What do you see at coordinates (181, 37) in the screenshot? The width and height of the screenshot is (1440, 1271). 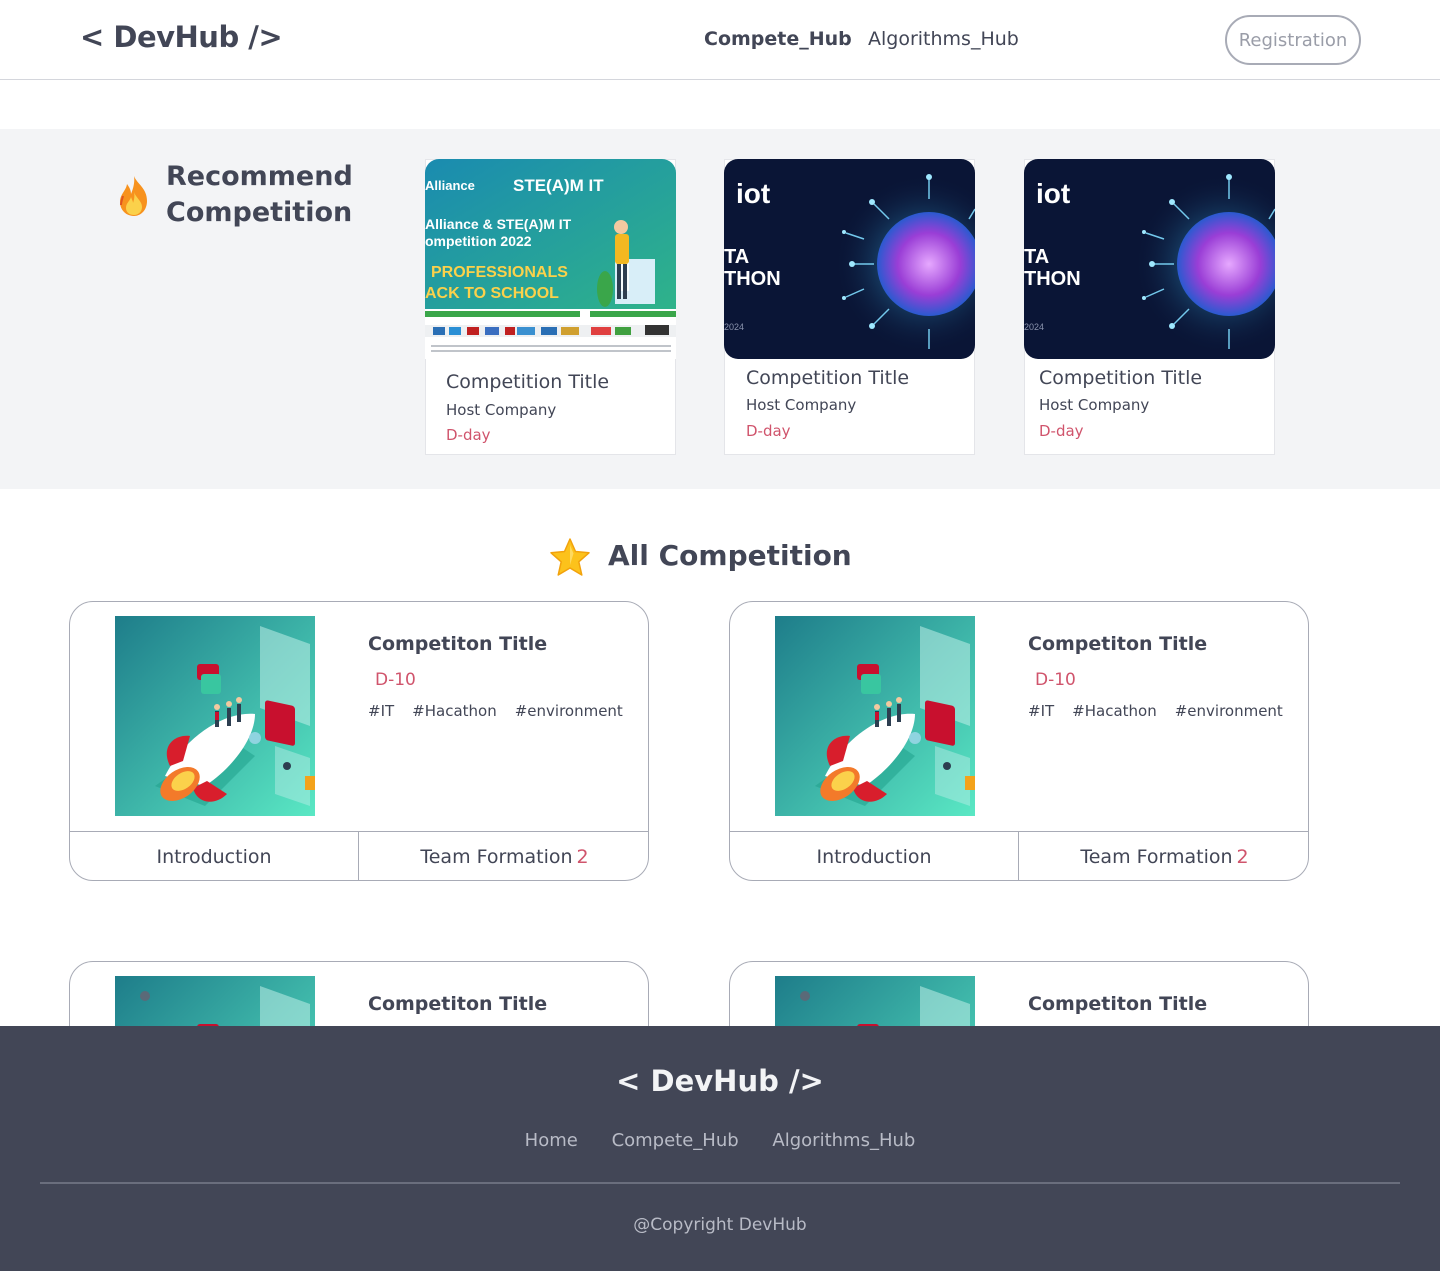 I see `site-logo: < DevHub />` at bounding box center [181, 37].